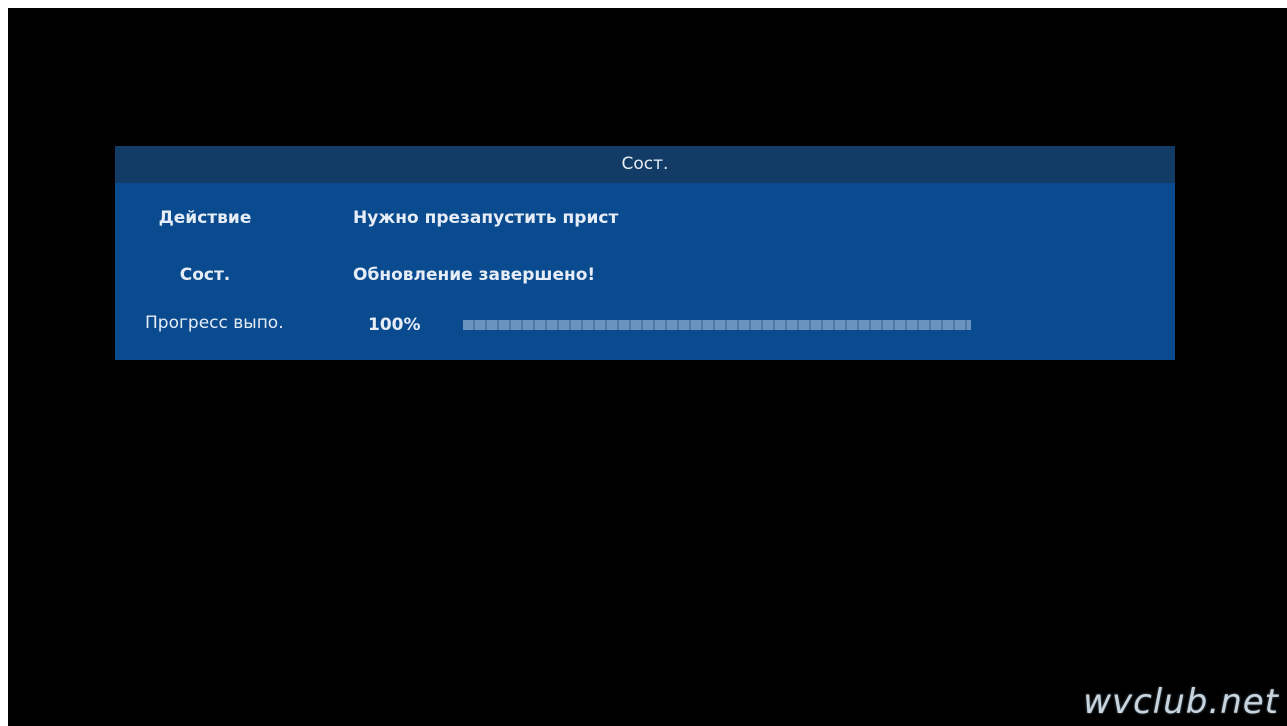  Describe the element at coordinates (205, 218) in the screenshot. I see `action-label: Действие` at that location.